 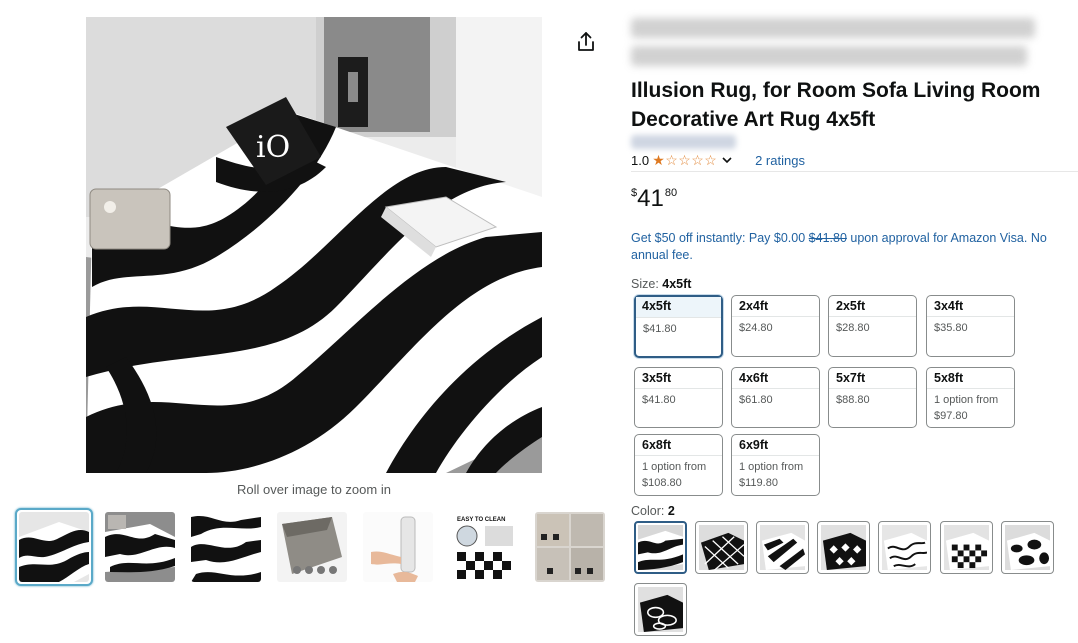 What do you see at coordinates (872, 326) in the screenshot?
I see `size-option-2x5ft: 2x5ft $28.80` at bounding box center [872, 326].